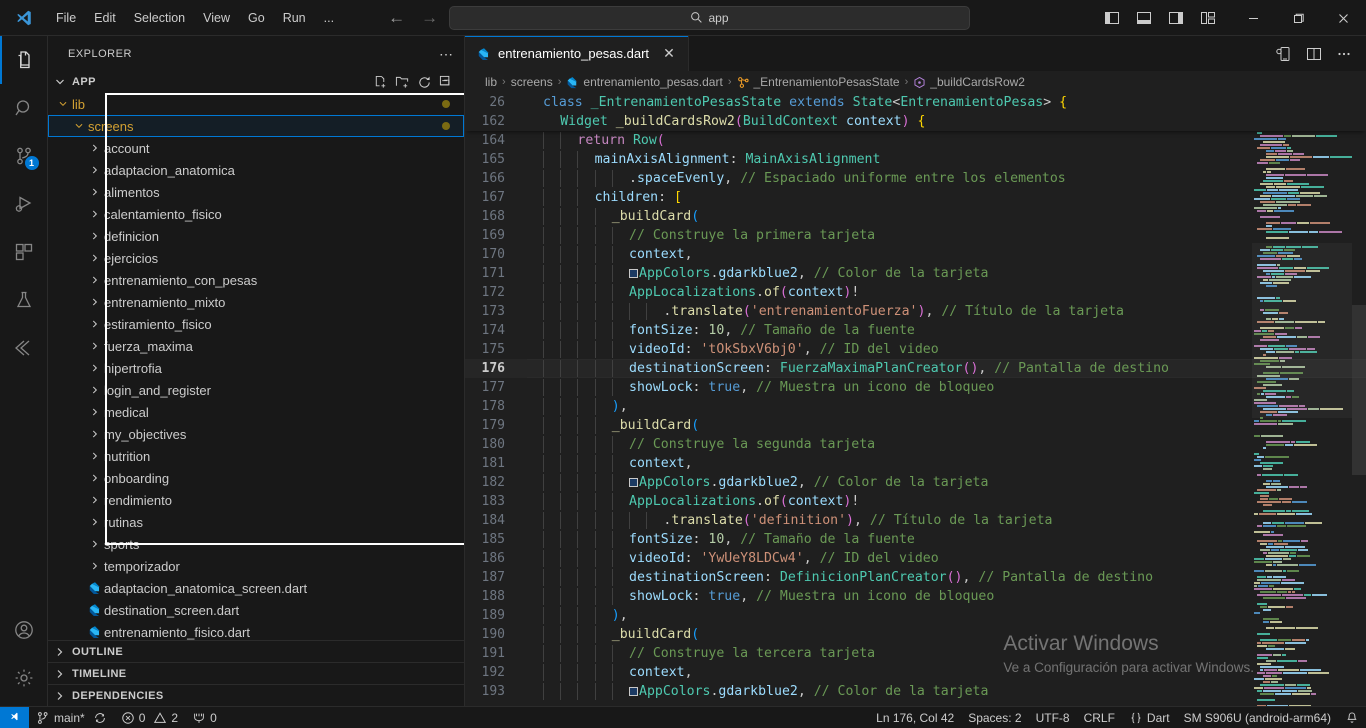  What do you see at coordinates (915, 330) in the screenshot?
I see `code-line: 174 fontSize: 10, // Tamaño de la fuente` at bounding box center [915, 330].